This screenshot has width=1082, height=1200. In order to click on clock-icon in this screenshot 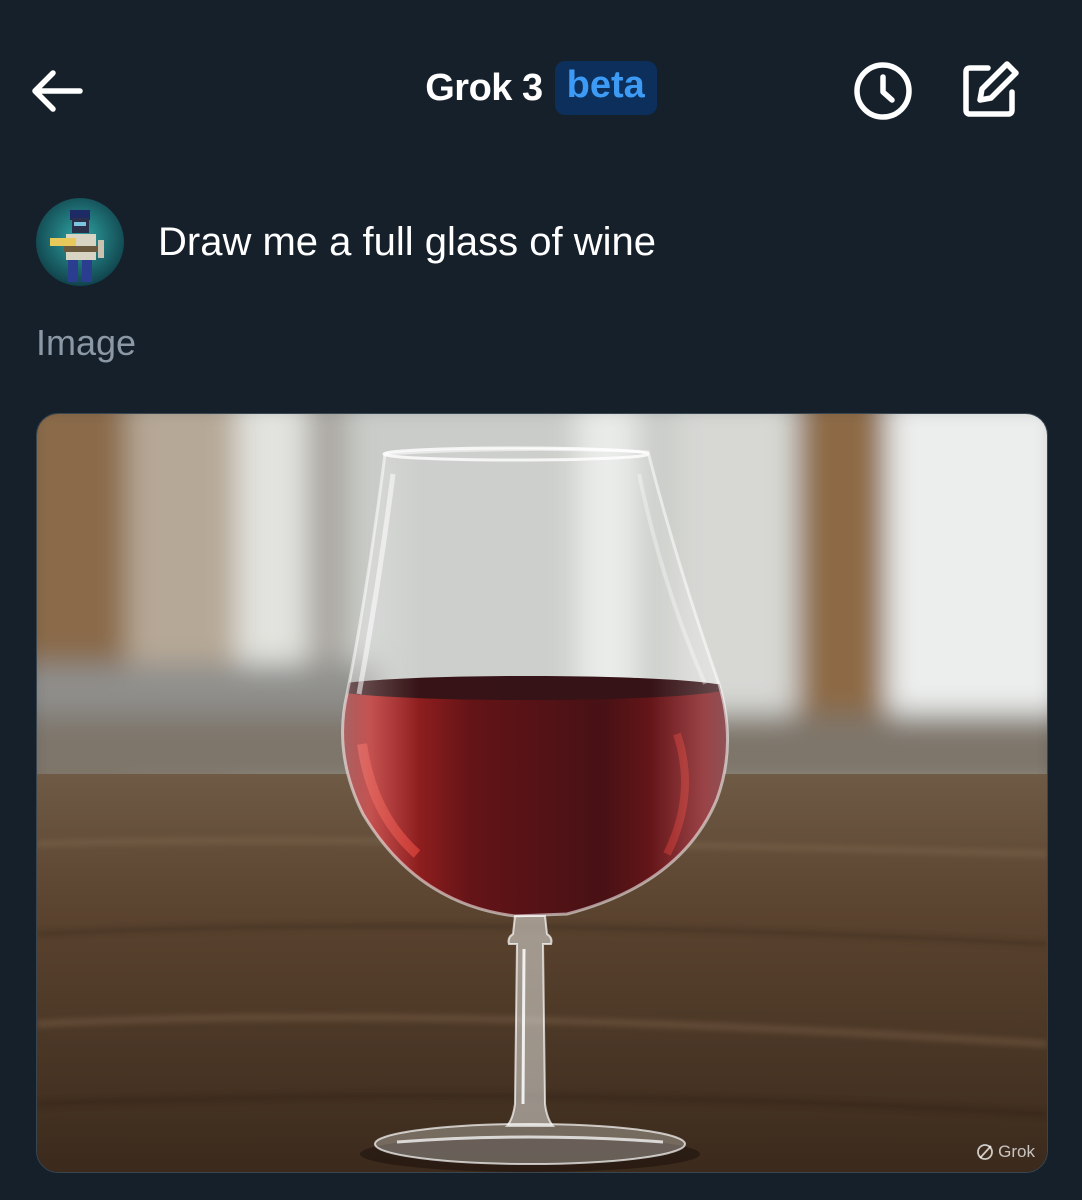, I will do `click(883, 91)`.